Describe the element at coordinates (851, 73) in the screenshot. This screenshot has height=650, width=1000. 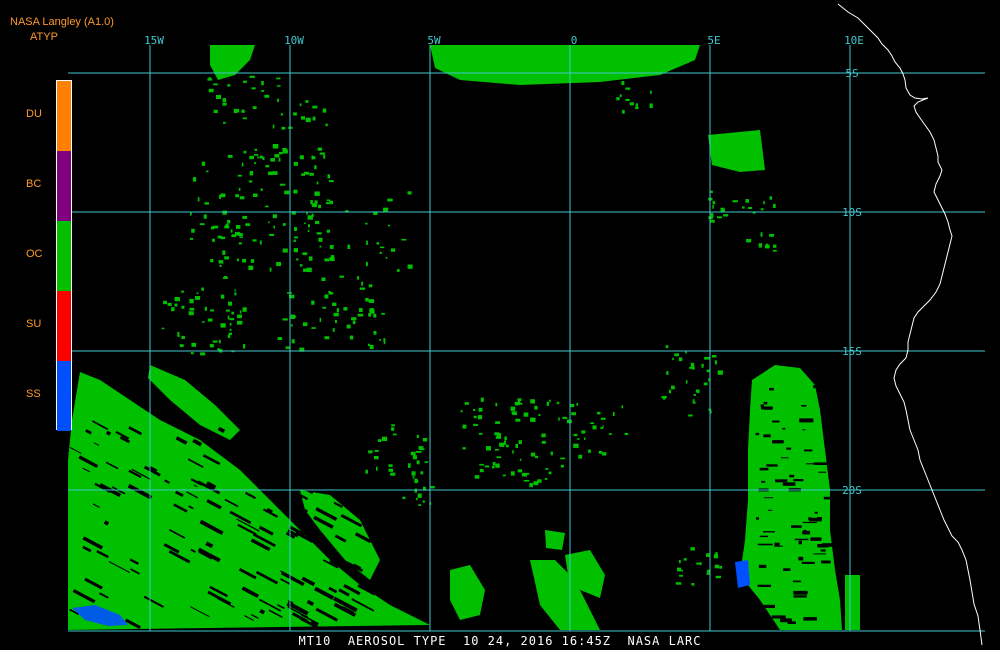
I see `latitude-label: 5S` at that location.